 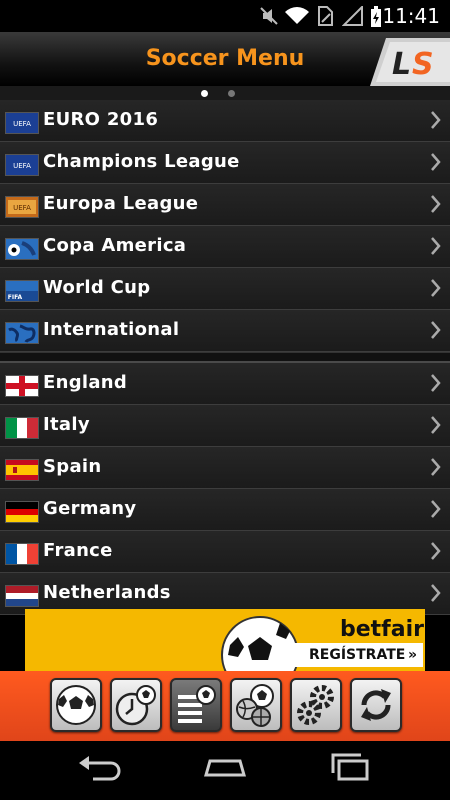 I want to click on mute-icon, so click(x=269, y=16).